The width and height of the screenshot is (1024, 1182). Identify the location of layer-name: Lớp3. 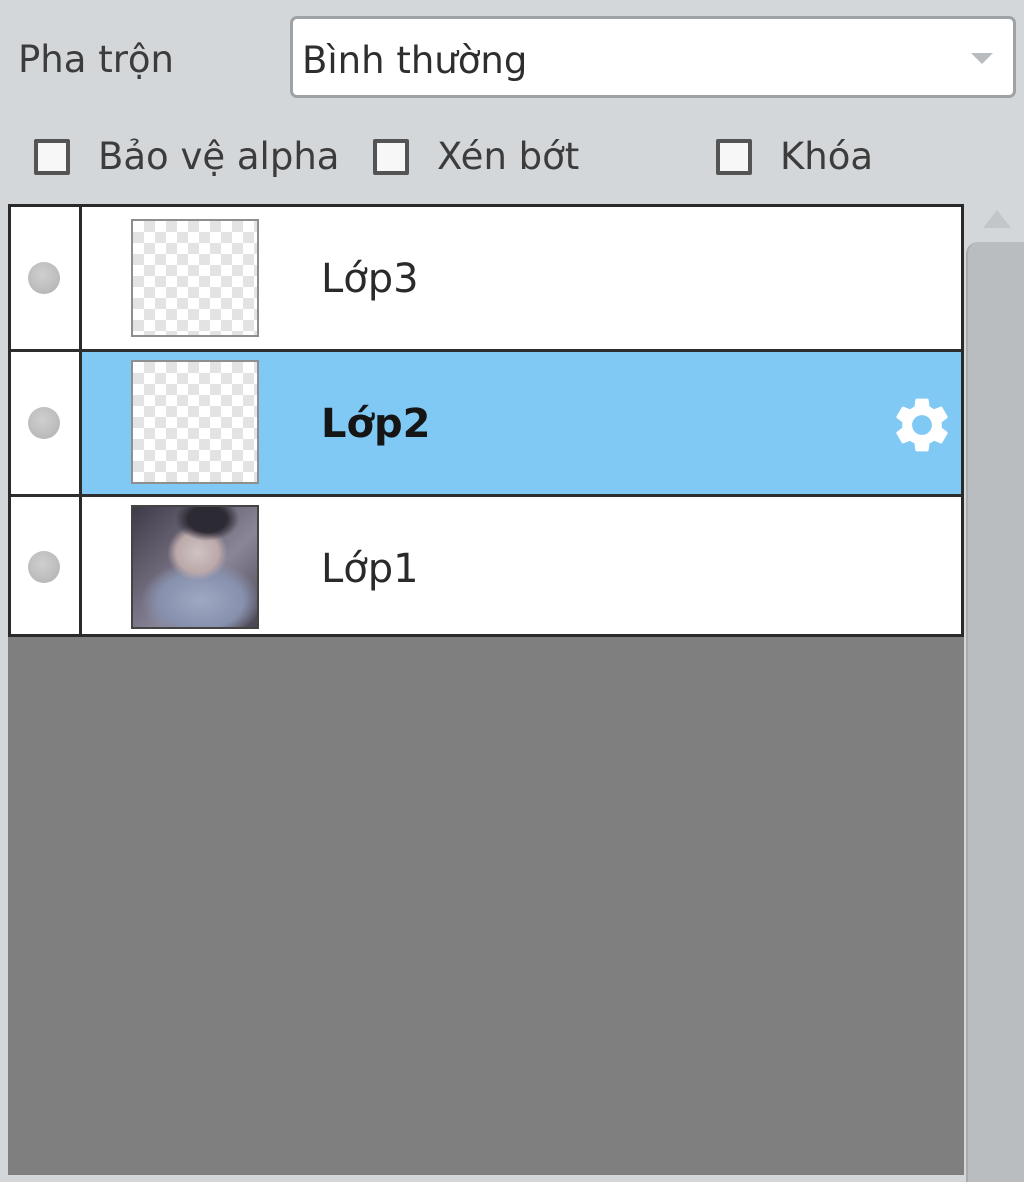
(370, 279).